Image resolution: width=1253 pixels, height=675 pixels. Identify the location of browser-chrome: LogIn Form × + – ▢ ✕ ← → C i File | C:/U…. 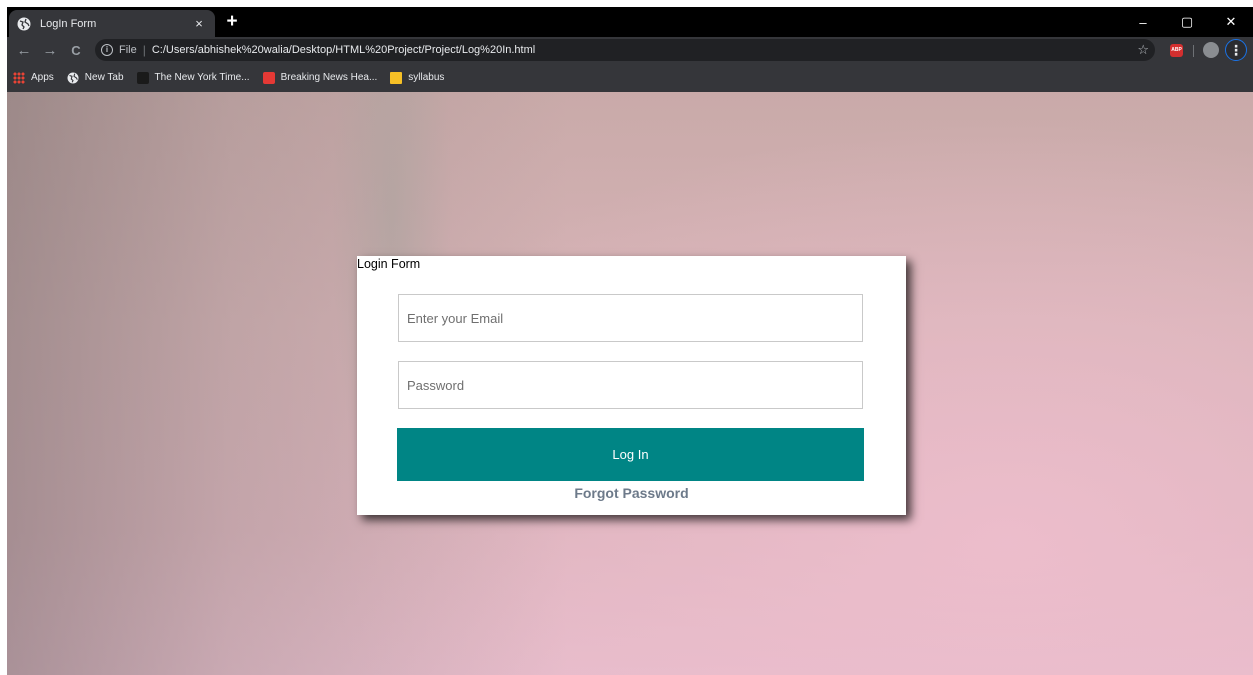
(630, 49).